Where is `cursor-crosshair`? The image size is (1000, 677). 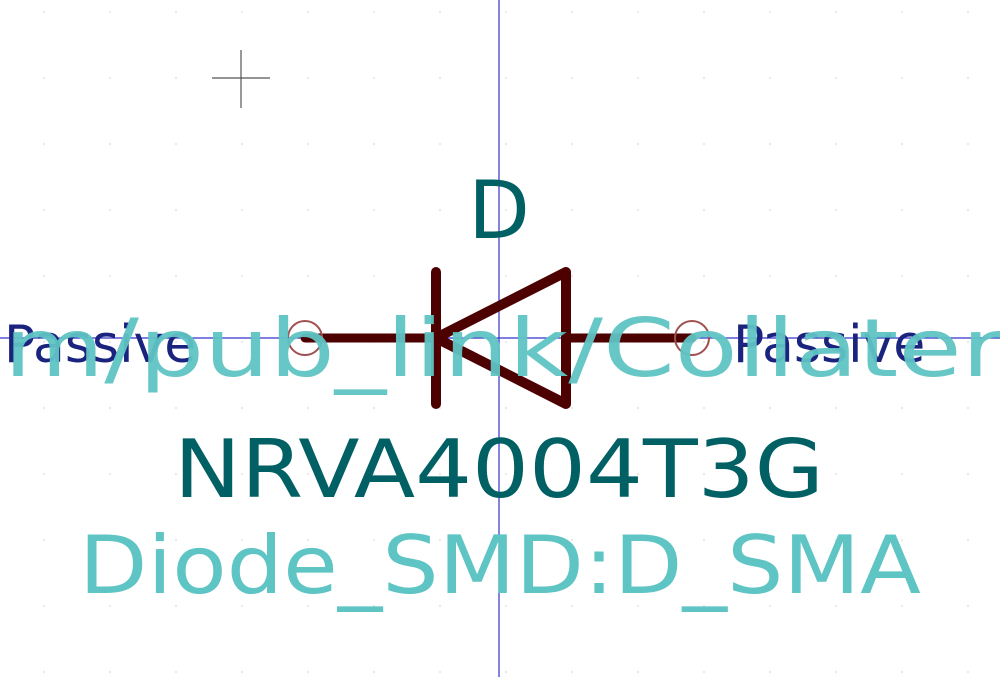
cursor-crosshair is located at coordinates (241, 79).